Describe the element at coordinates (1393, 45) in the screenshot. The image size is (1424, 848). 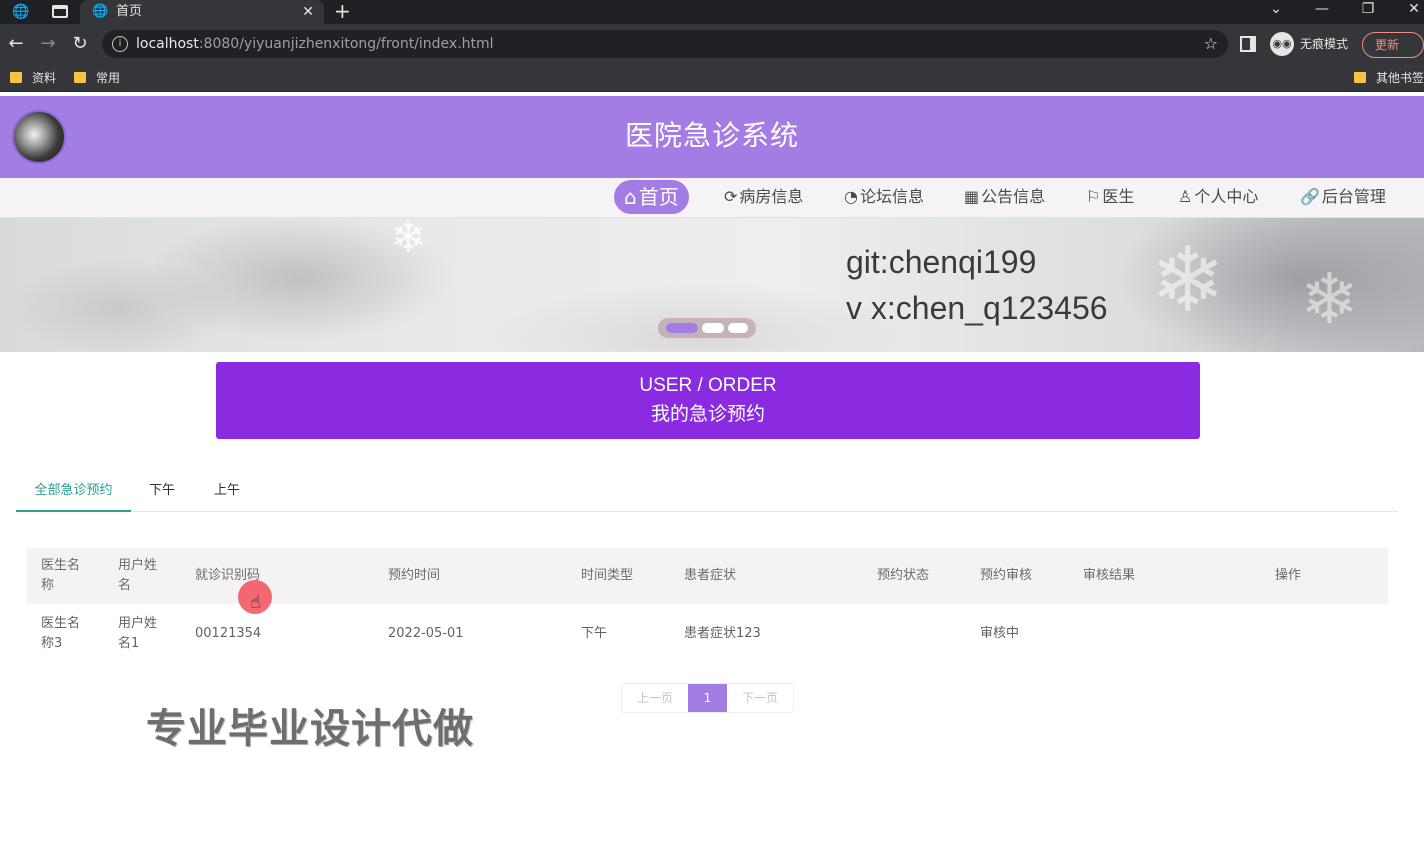
I see `update-button: 更新` at that location.